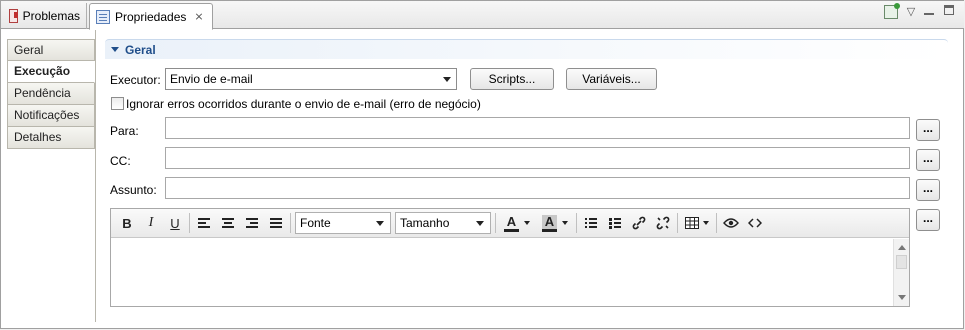  Describe the element at coordinates (311, 79) in the screenshot. I see `executor-select: Envio de e-mail` at that location.